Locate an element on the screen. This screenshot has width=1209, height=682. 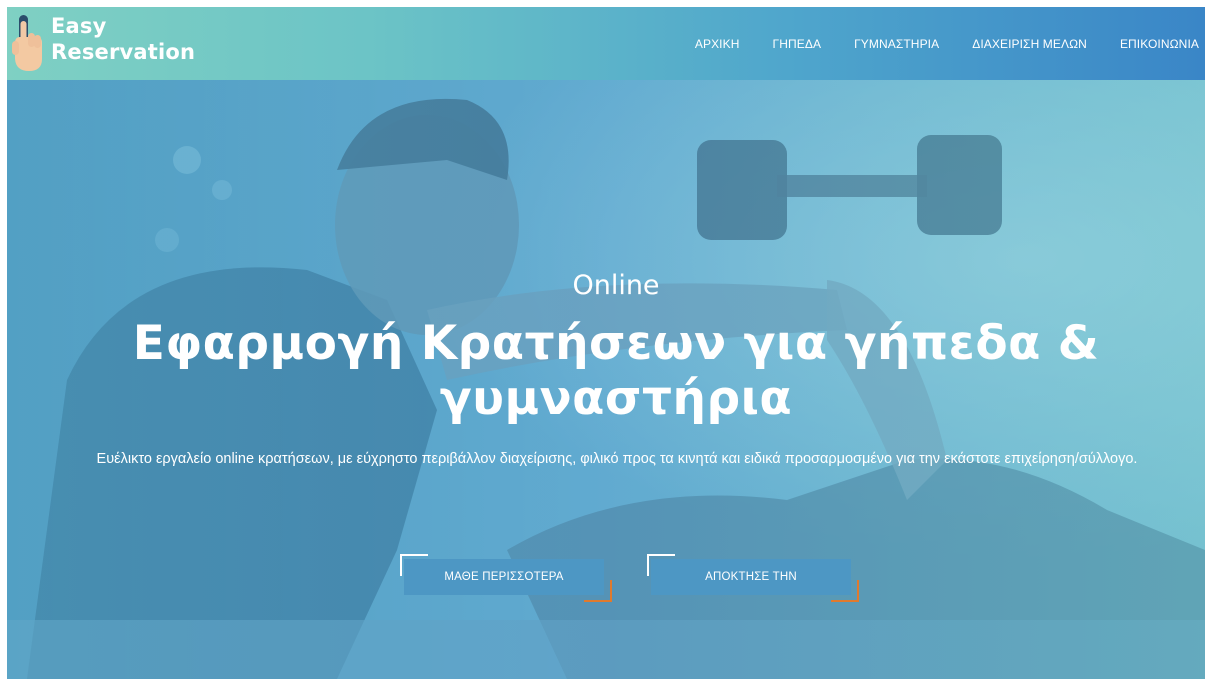
learn-more-button-frame: ΜΑΘΕ ΠΕΡΙΣΣΟΤΕΡΑ is located at coordinates (506, 578).